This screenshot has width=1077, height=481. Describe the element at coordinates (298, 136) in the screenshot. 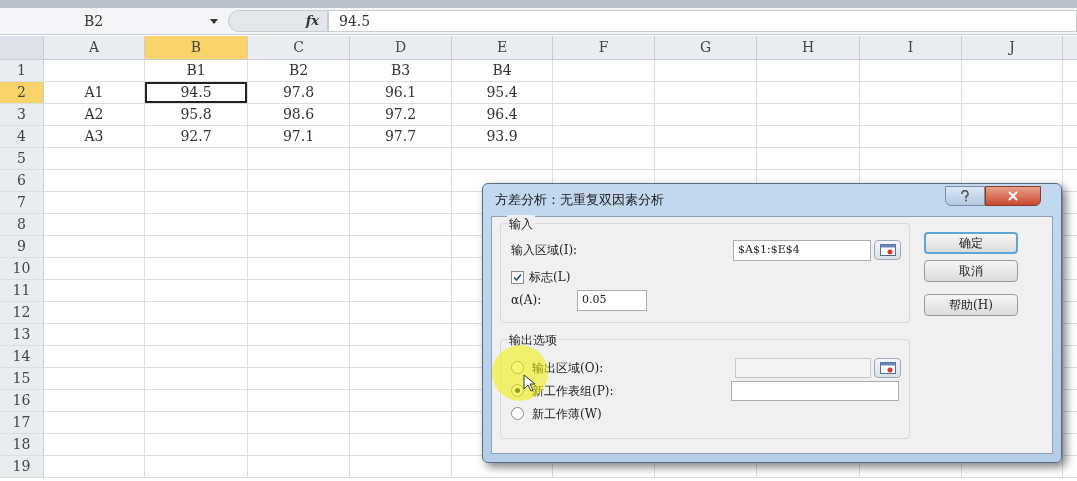

I see `table-cell: 97.1` at that location.